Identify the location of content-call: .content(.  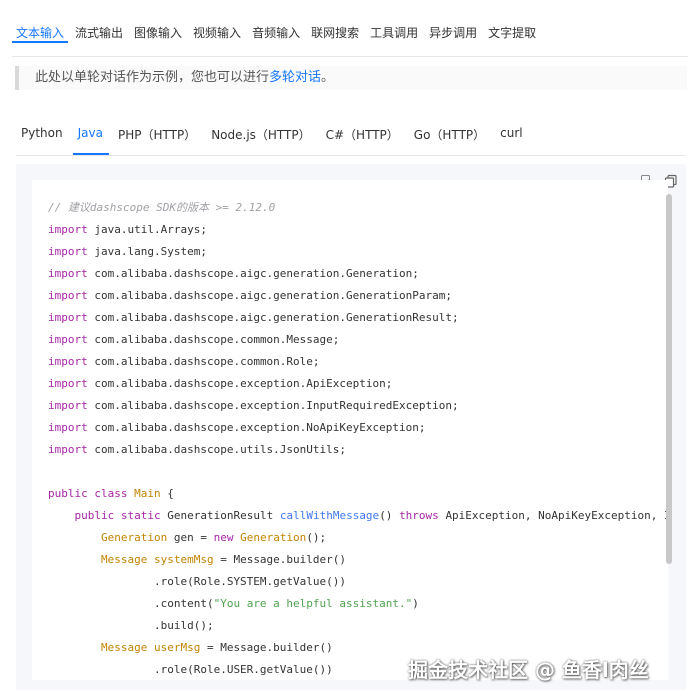
(183, 603).